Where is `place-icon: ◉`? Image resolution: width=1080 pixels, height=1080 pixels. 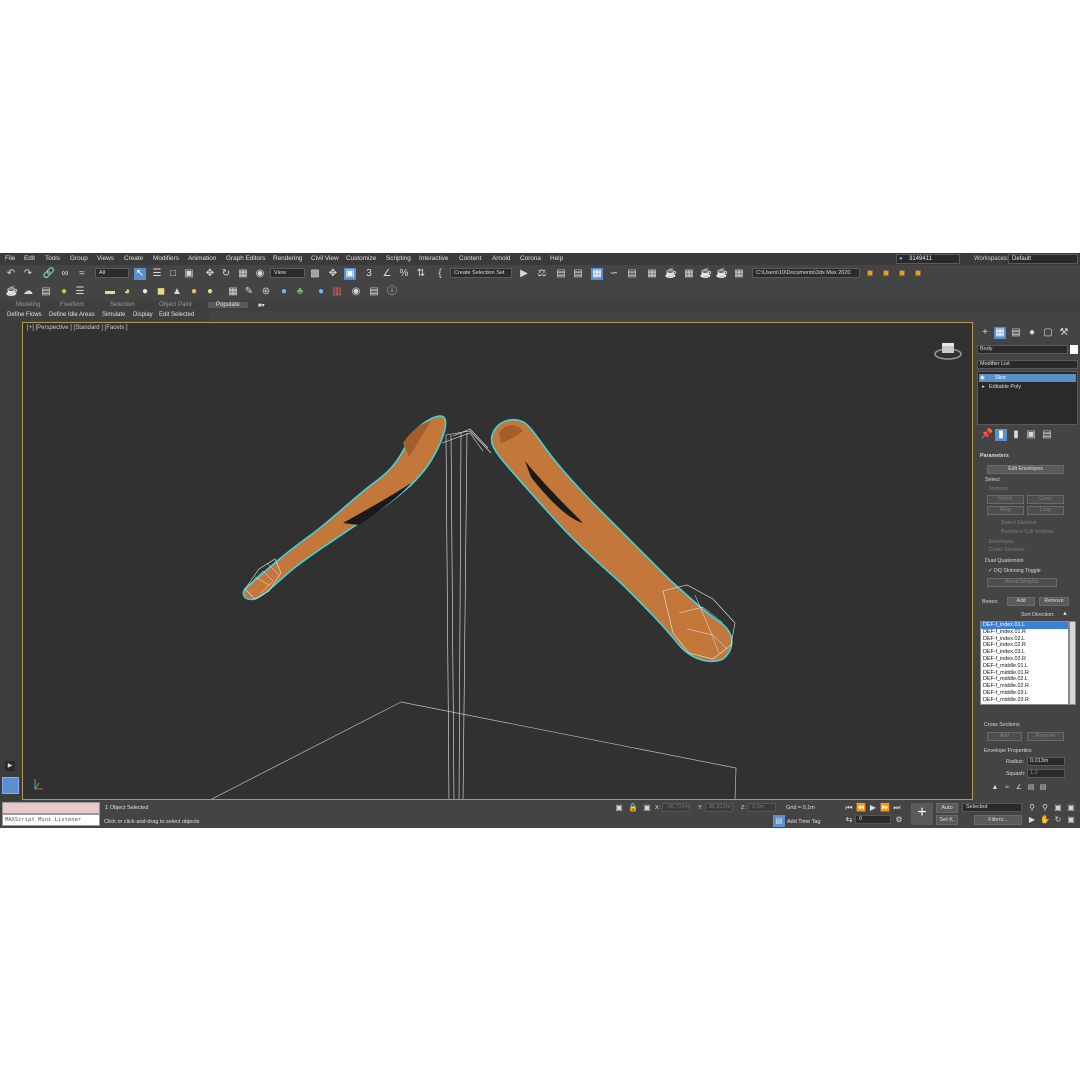
place-icon: ◉ is located at coordinates (260, 274).